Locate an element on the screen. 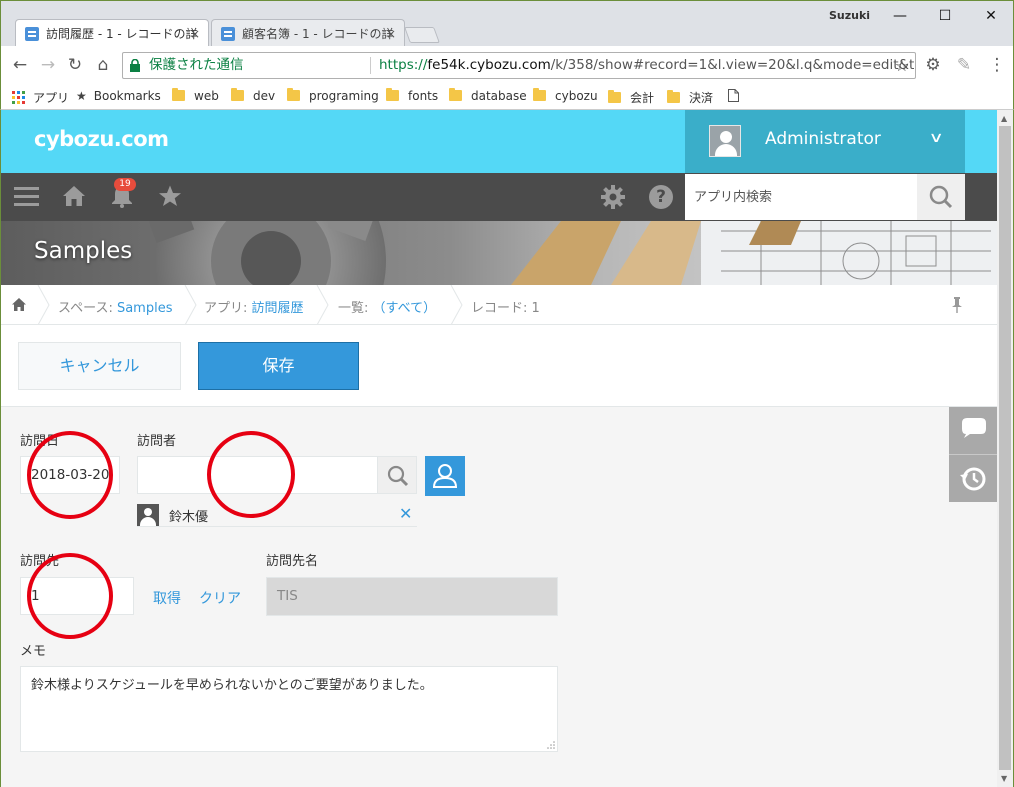  breadcrumb-record: レコード: 1 is located at coordinates (505, 308).